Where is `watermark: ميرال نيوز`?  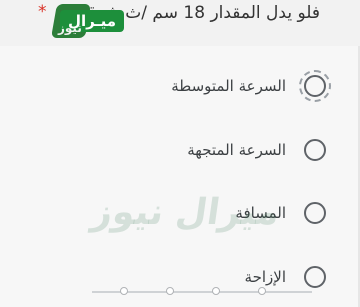
watermark: ميرال نيوز is located at coordinates (185, 212).